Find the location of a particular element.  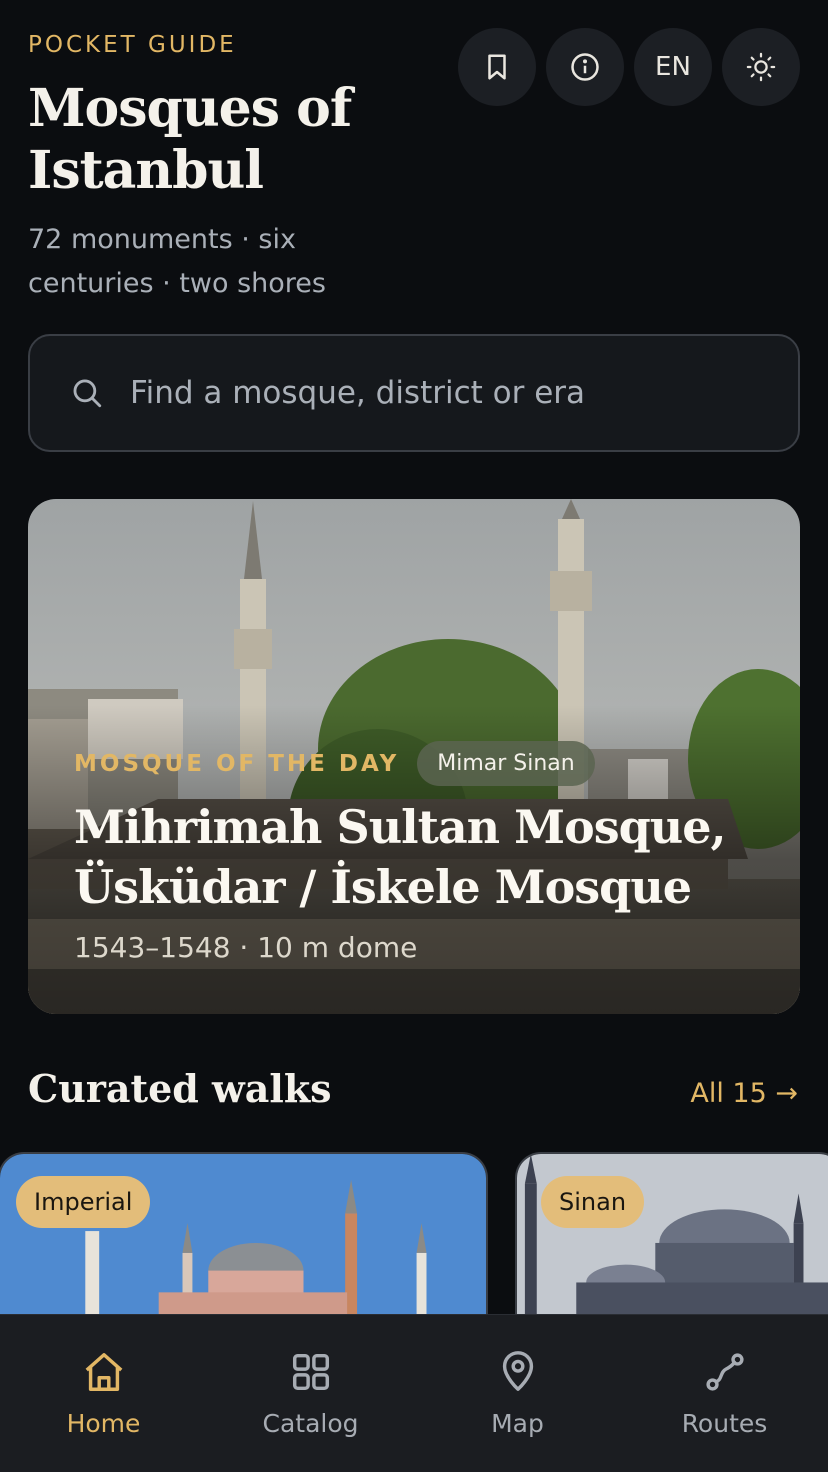

walk-card-sinan: Sinan is located at coordinates (671, 1237).